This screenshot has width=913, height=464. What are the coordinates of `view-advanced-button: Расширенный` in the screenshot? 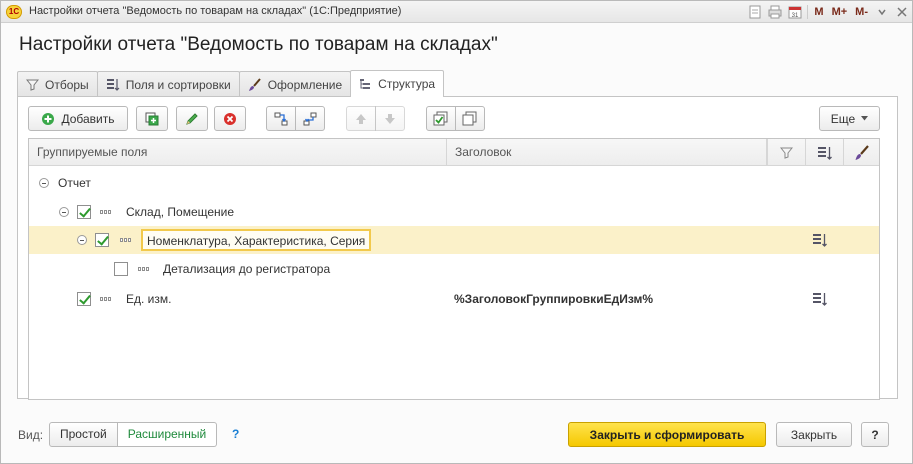 It's located at (167, 434).